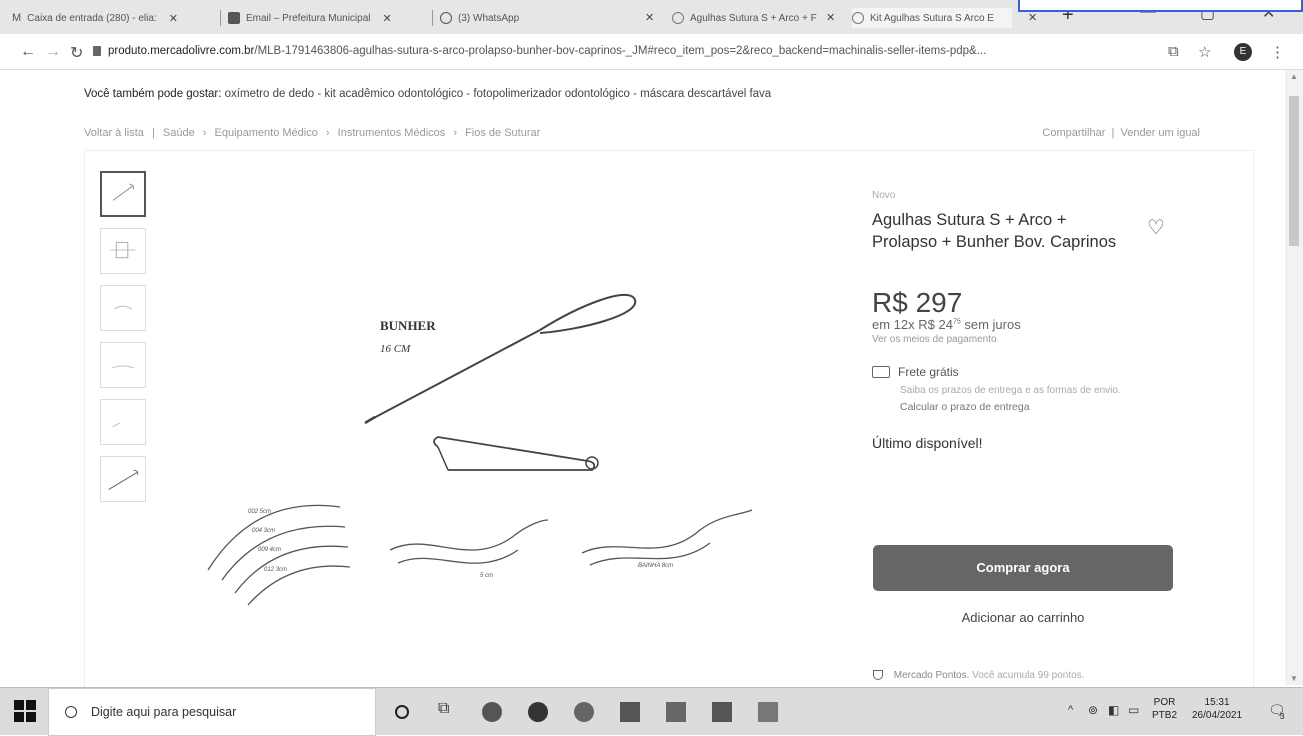 The image size is (1303, 736). I want to click on page-scrollbar: ▲ ▼, so click(1294, 377).